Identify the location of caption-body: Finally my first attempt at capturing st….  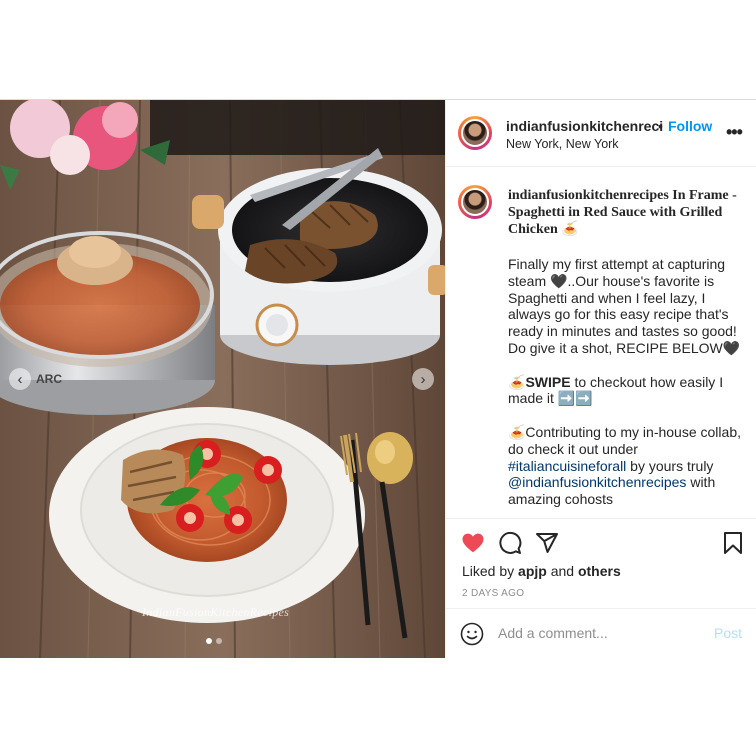
(625, 382).